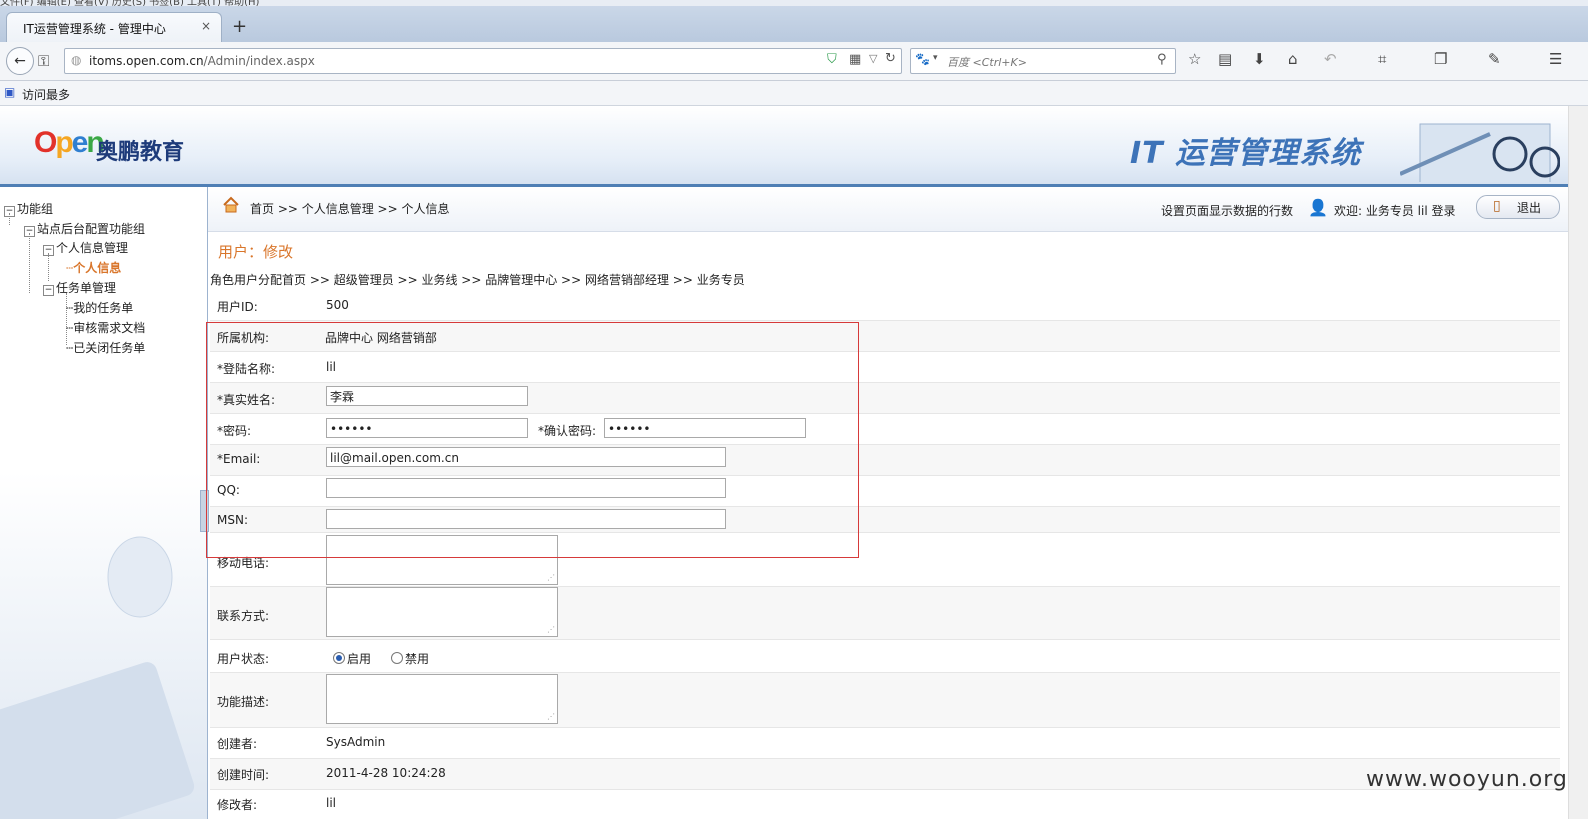 This screenshot has height=819, width=1588. I want to click on row-contact: 联系方式: ⋰, so click(885, 613).